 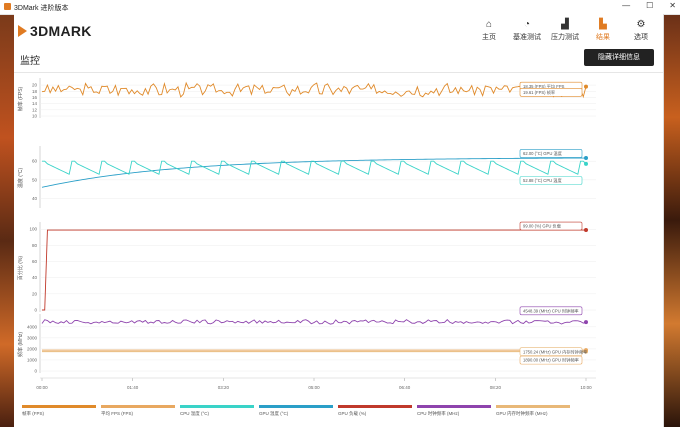 What do you see at coordinates (649, 5) in the screenshot?
I see `maximize-button: ☐` at bounding box center [649, 5].